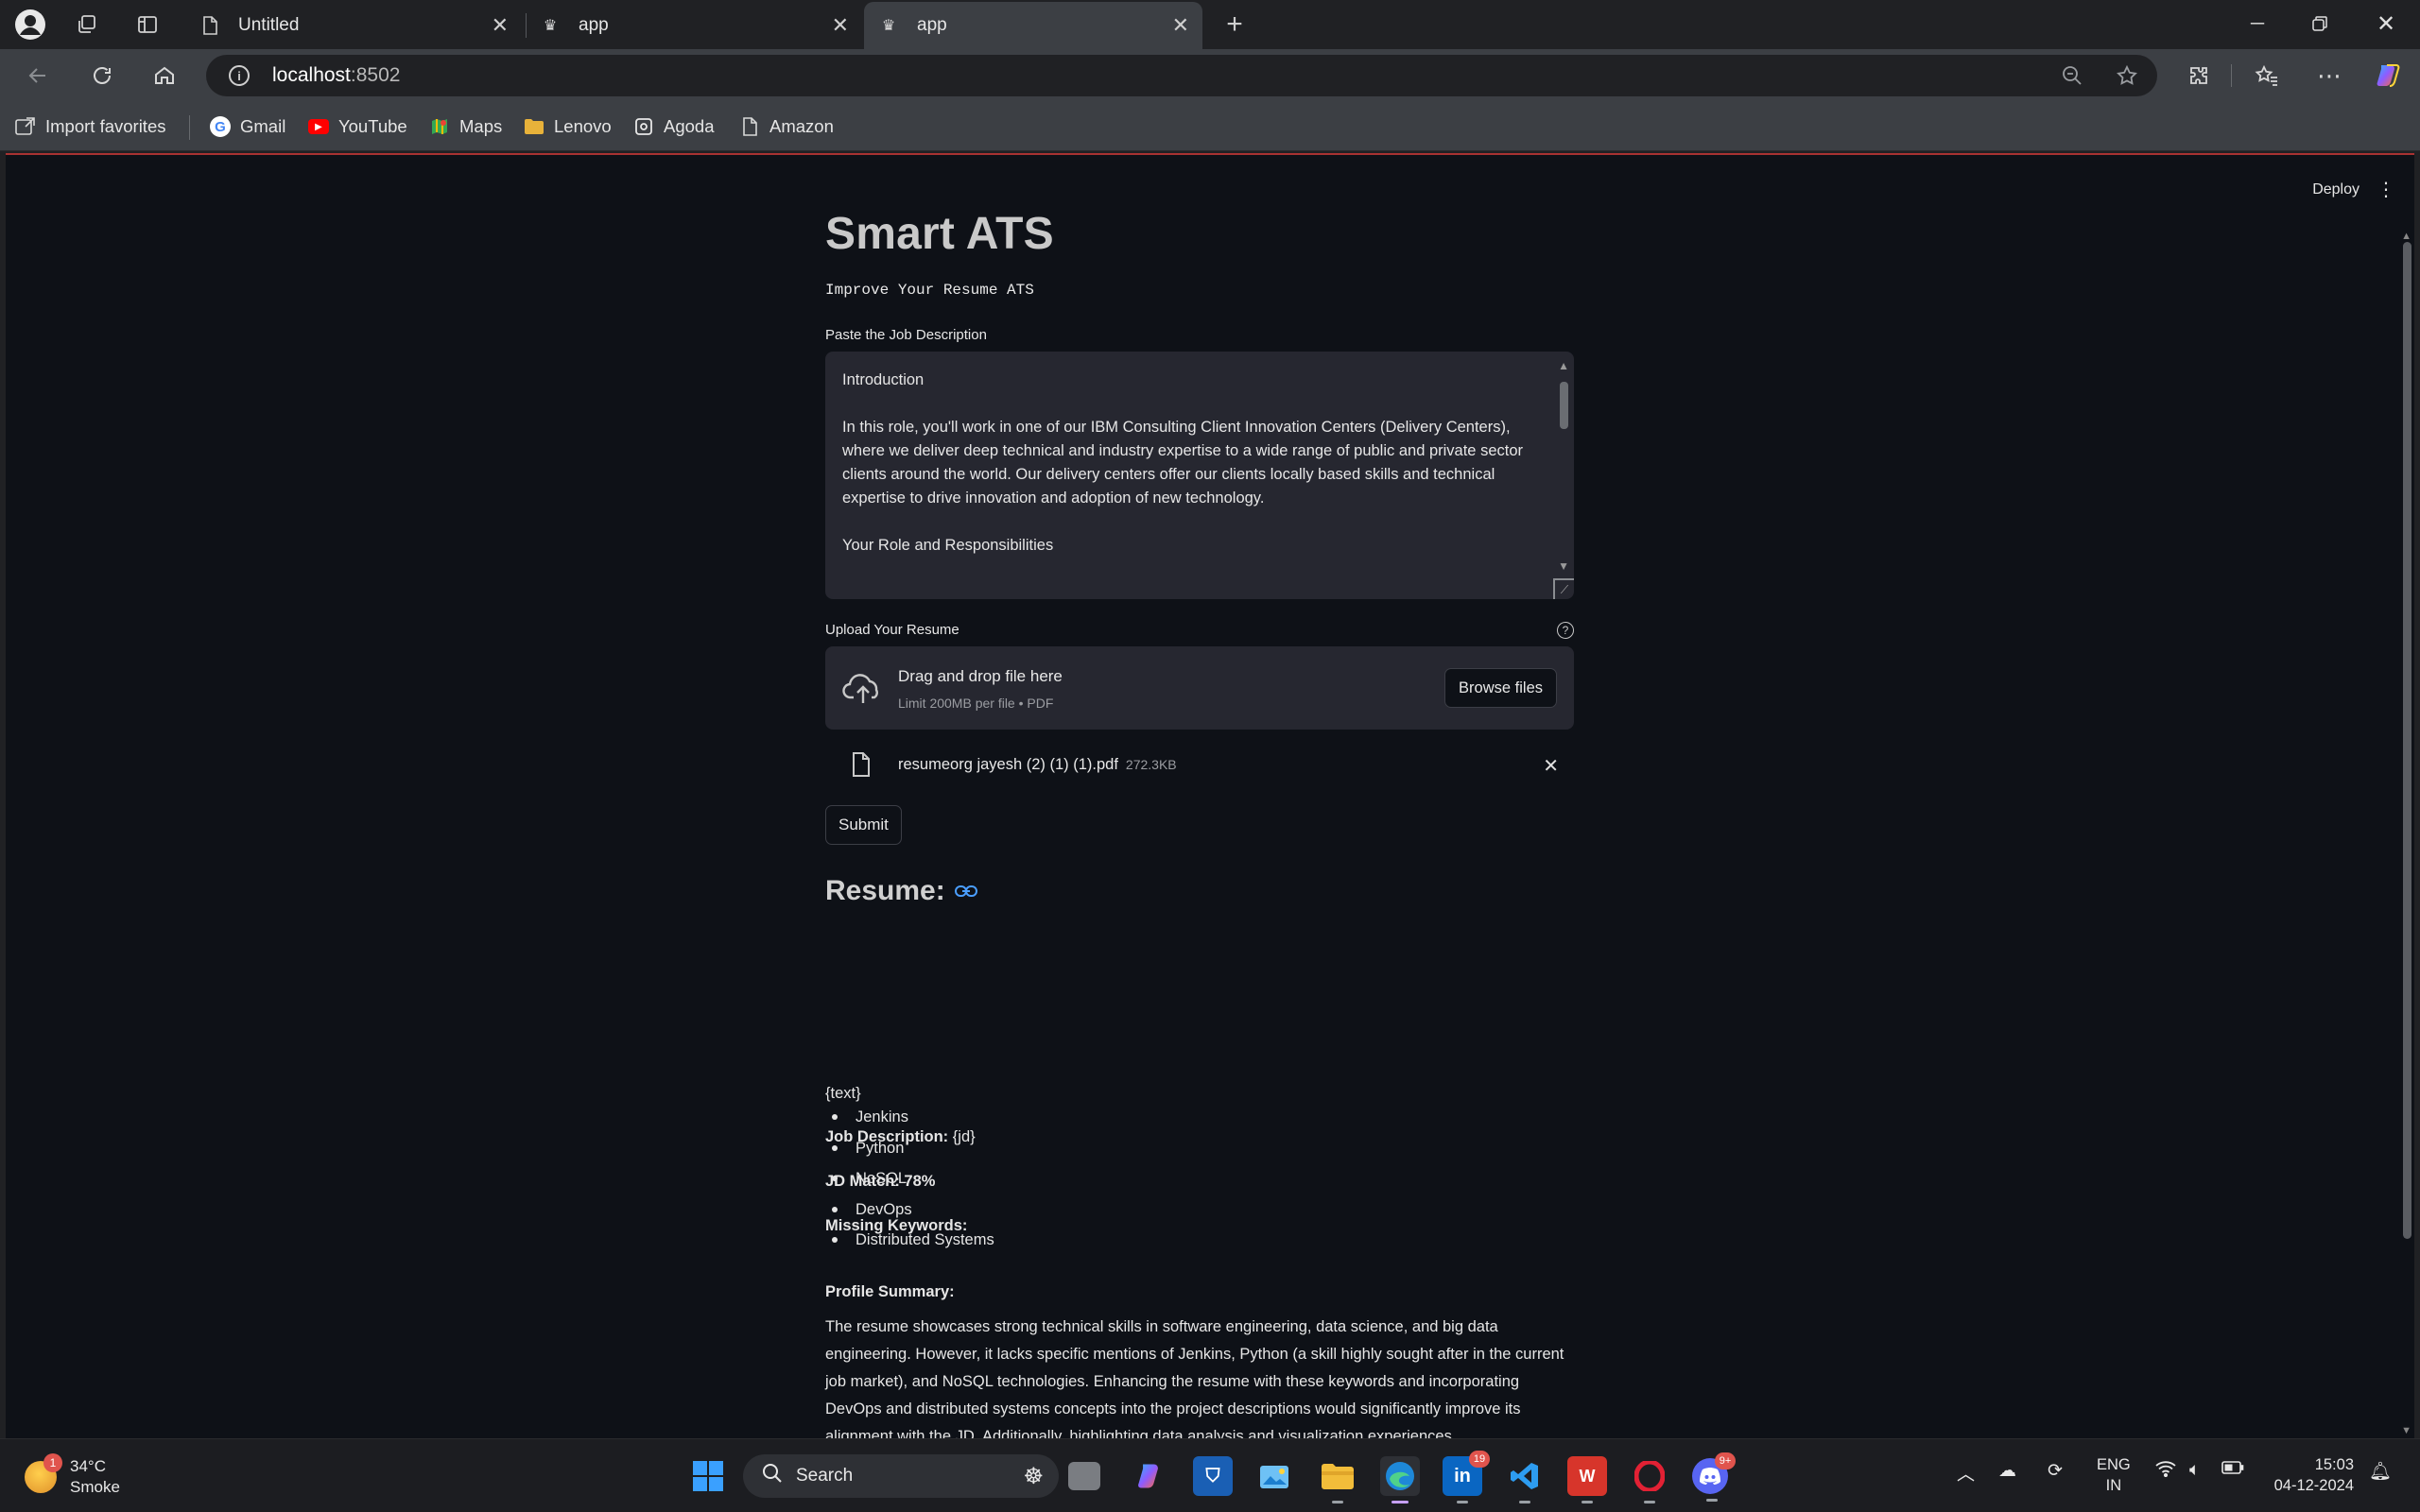  What do you see at coordinates (1466, 1477) in the screenshot?
I see `linkedin-icon: in 19` at bounding box center [1466, 1477].